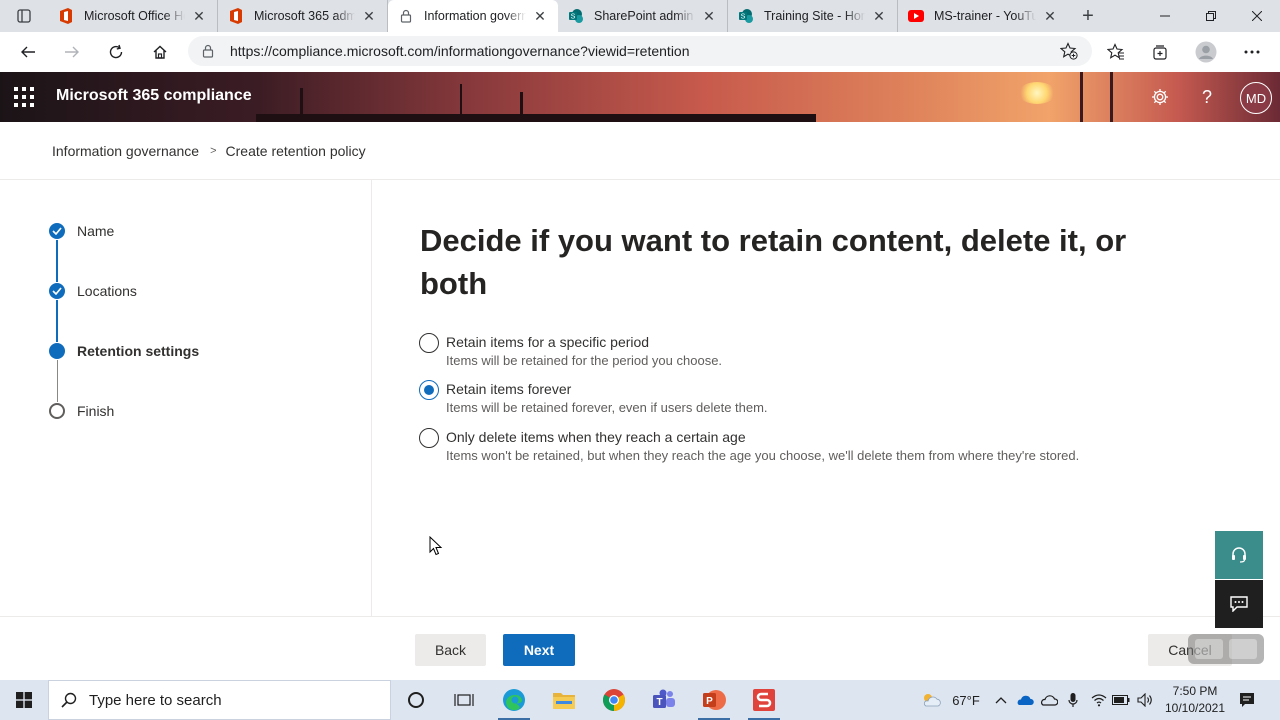  What do you see at coordinates (1226, 649) in the screenshot?
I see `floating-toolbar` at bounding box center [1226, 649].